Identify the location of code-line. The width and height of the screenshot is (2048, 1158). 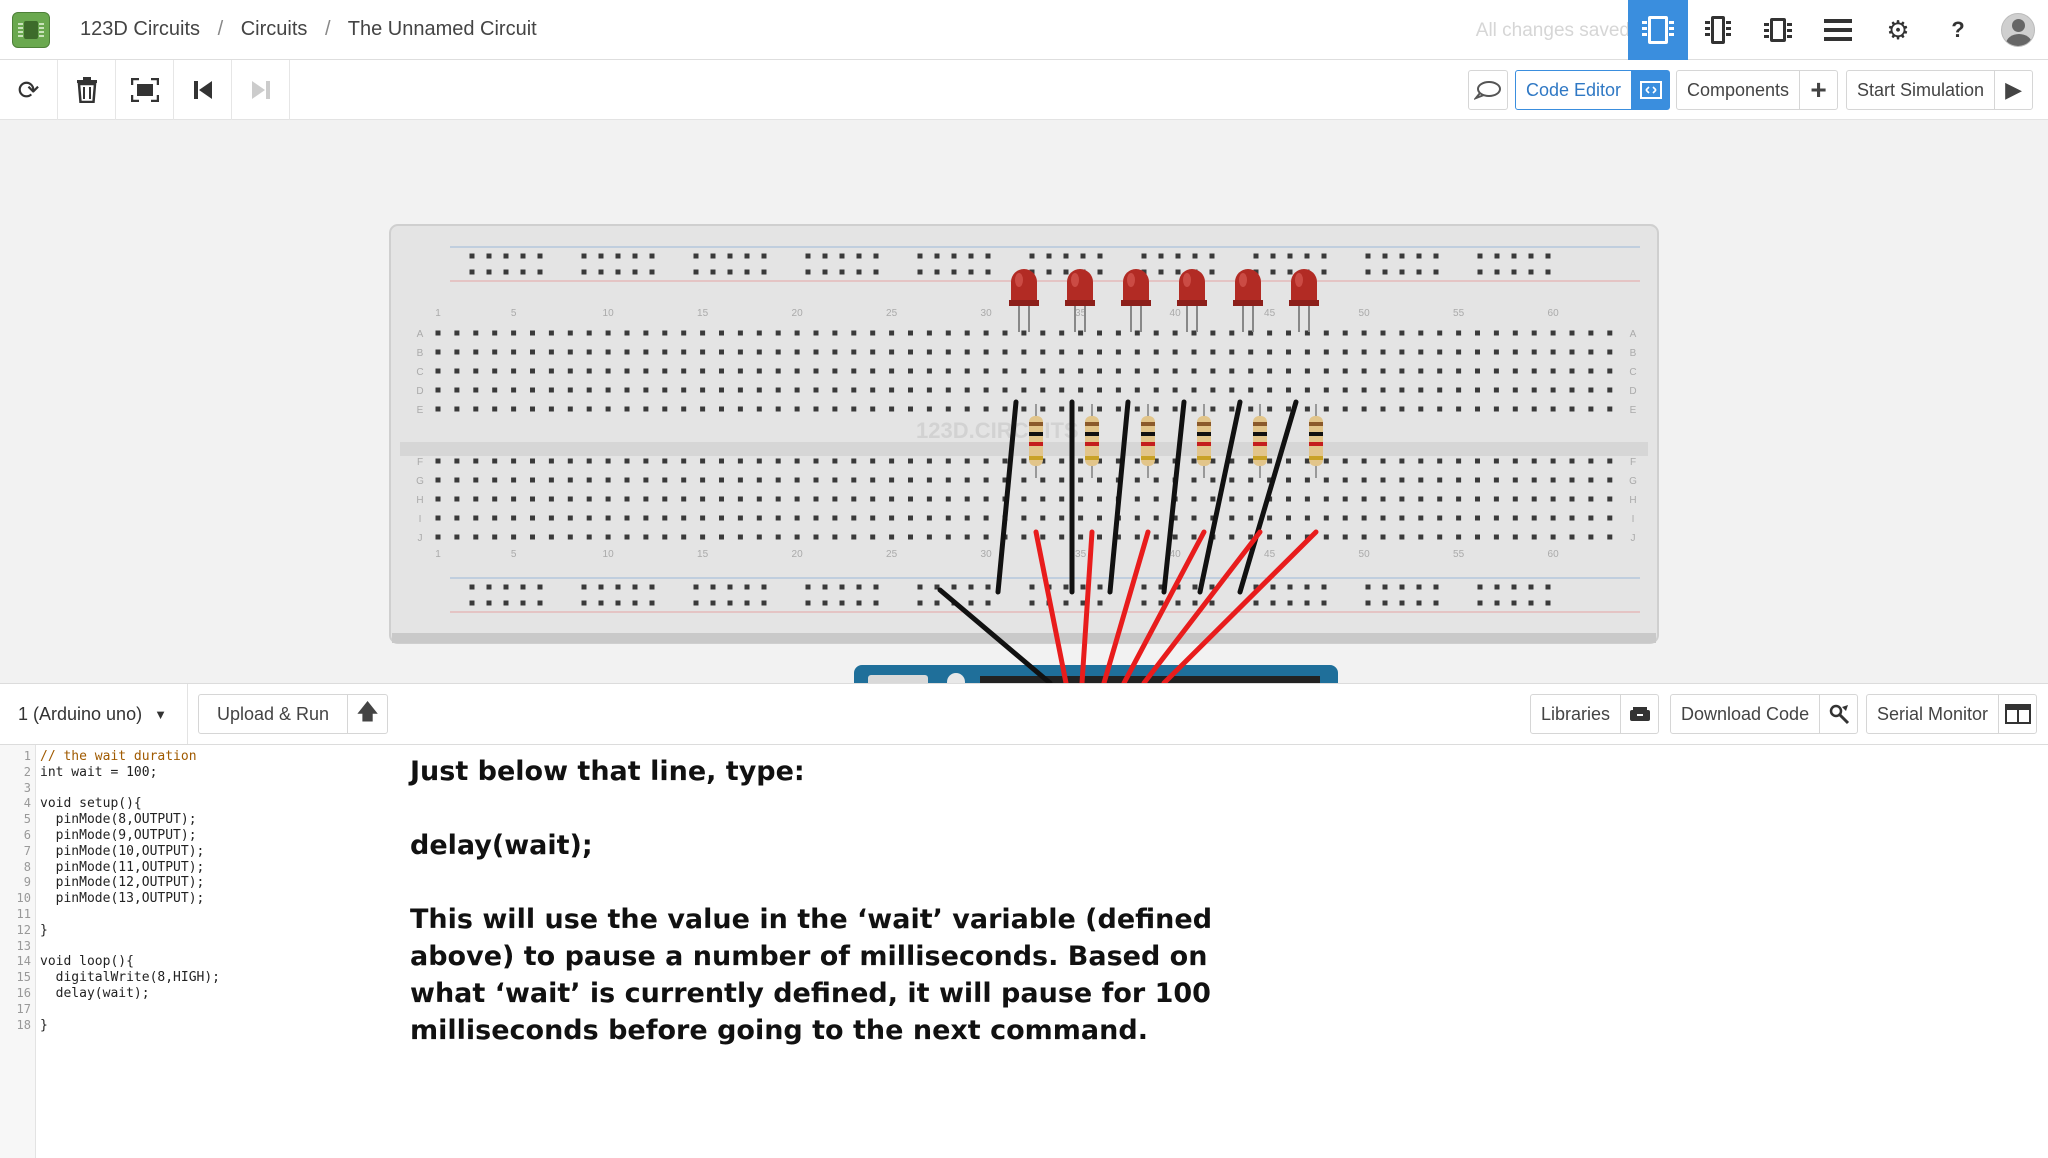
(130, 915).